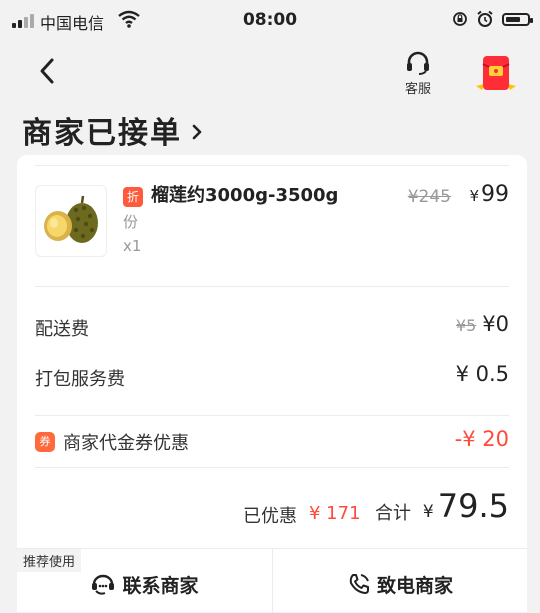  Describe the element at coordinates (45, 442) in the screenshot. I see `coupon-icon: 券` at that location.